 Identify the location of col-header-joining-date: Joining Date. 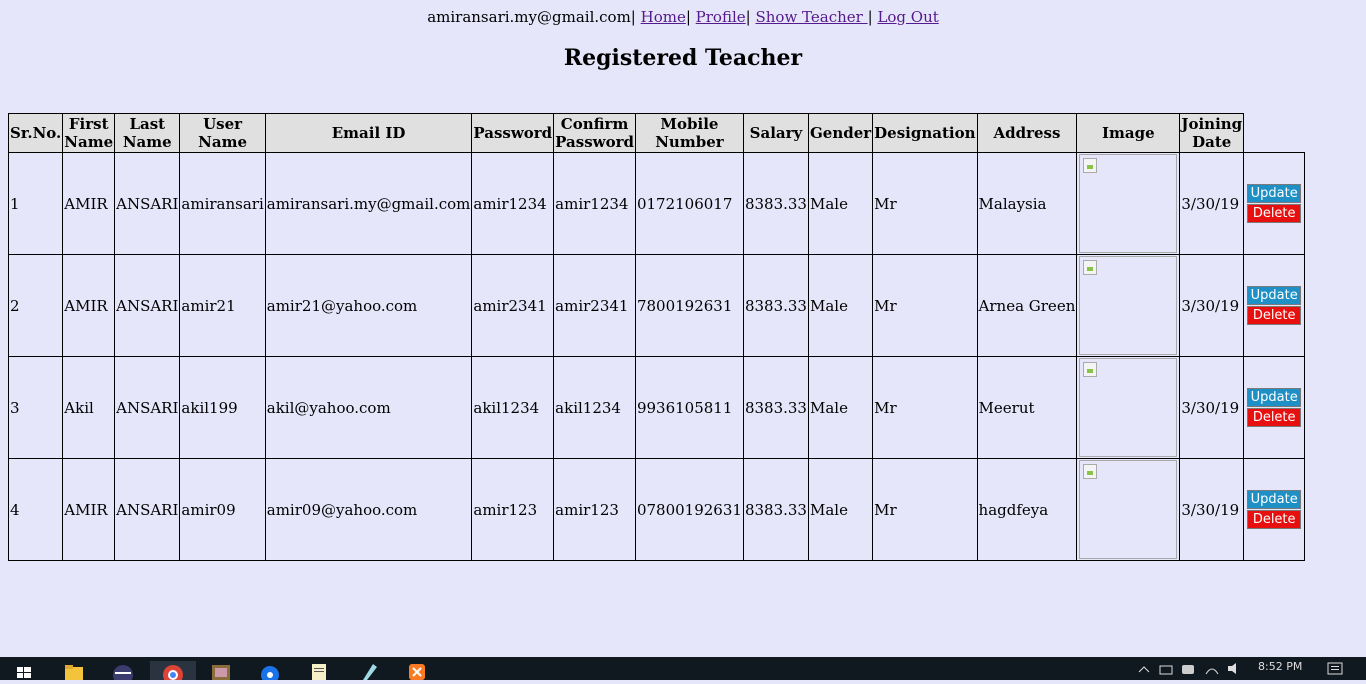
(1212, 133).